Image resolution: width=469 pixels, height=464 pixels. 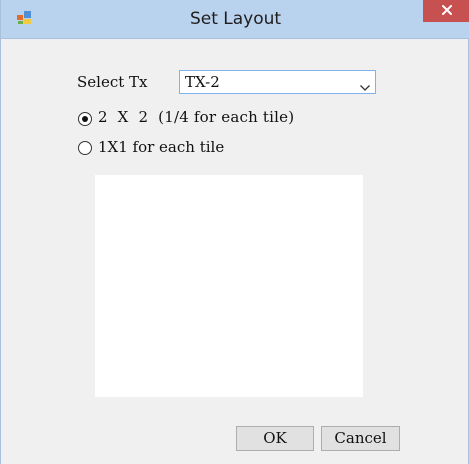 I want to click on close-button, so click(x=446, y=11).